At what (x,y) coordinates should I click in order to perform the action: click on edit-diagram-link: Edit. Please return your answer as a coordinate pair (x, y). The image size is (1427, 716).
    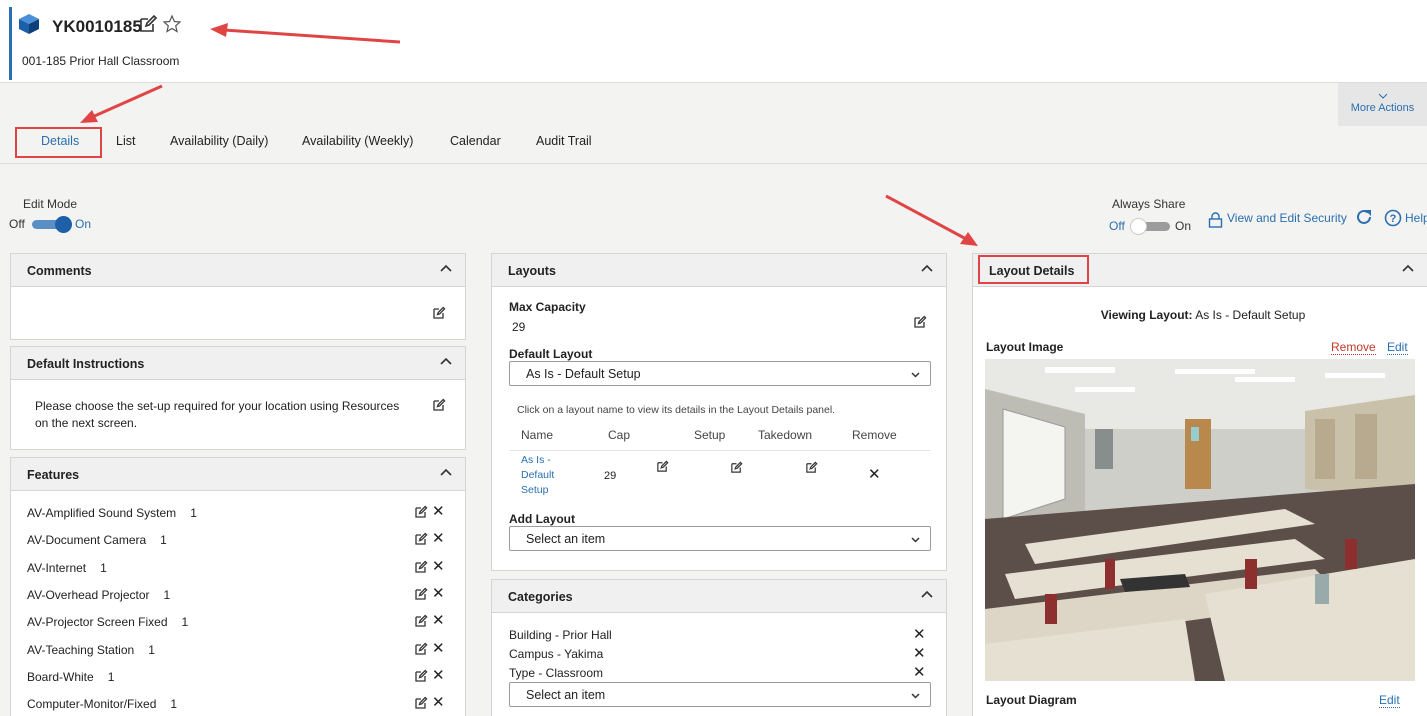
    Looking at the image, I should click on (1389, 700).